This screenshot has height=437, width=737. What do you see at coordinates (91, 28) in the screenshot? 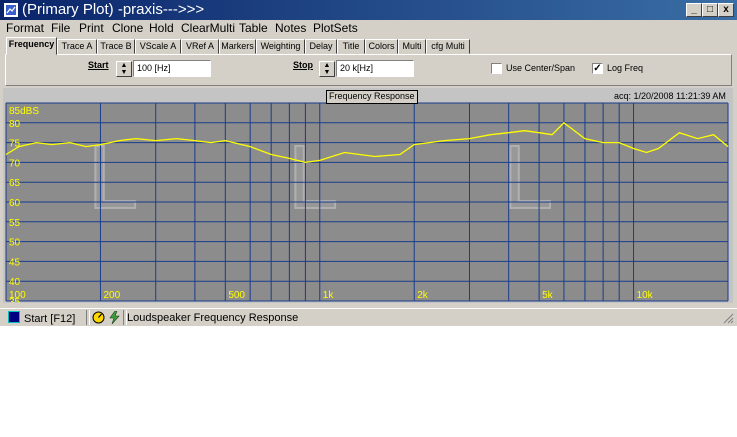
I see `menu-print: Print` at bounding box center [91, 28].